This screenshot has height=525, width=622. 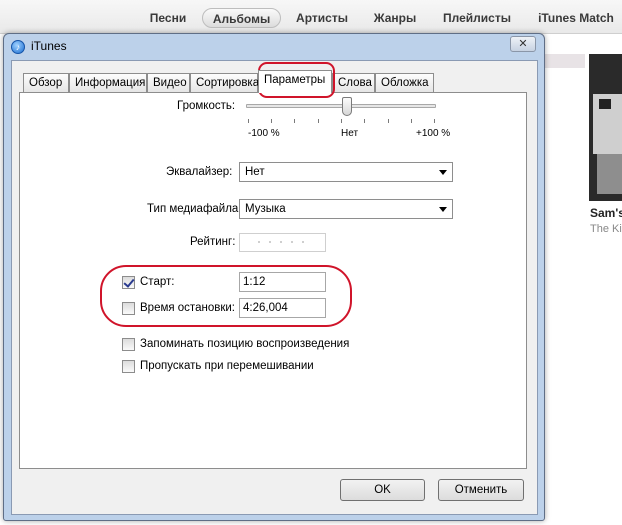 I want to click on nav-itunes-match: iTunes Match, so click(x=576, y=18).